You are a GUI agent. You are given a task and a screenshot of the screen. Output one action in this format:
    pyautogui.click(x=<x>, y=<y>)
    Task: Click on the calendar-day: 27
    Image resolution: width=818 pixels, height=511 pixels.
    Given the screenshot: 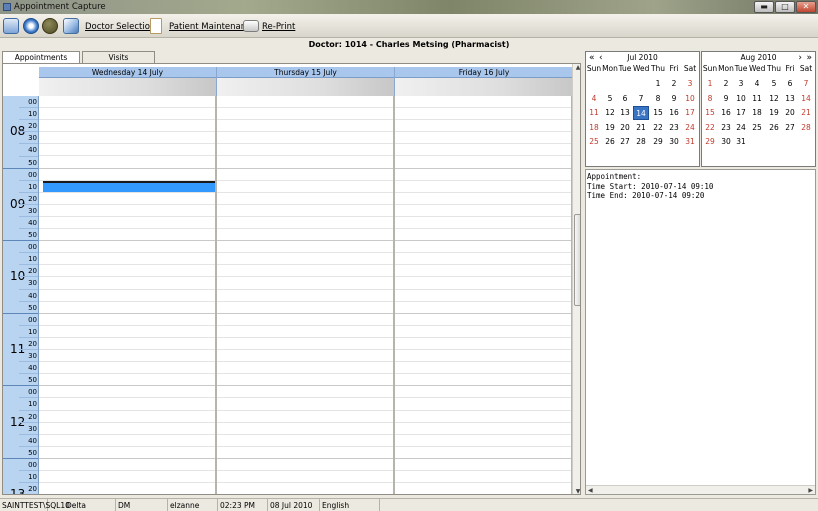 What is the action you would take?
    pyautogui.click(x=790, y=128)
    